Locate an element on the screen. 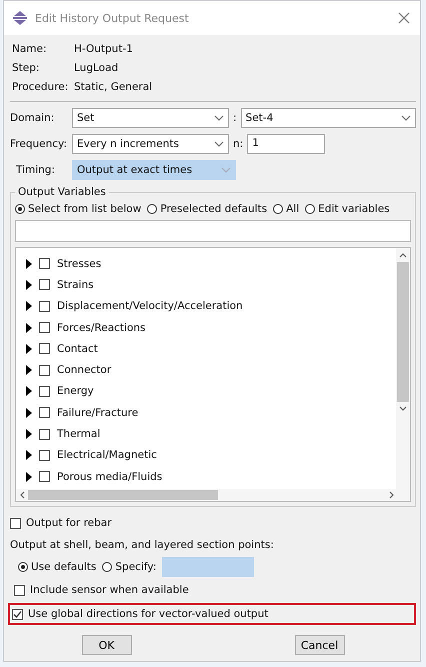  tree-item: Electrical/Magnetic is located at coordinates (107, 455).